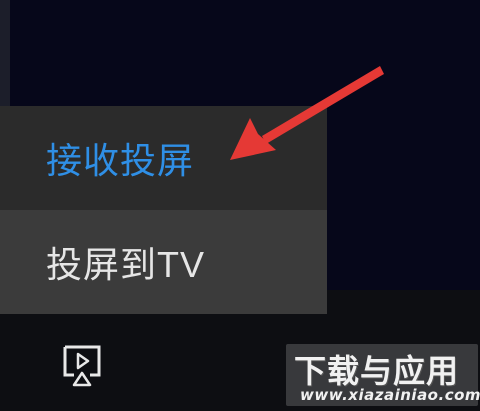 This screenshot has width=480, height=411. Describe the element at coordinates (120, 160) in the screenshot. I see `menu-item-receive-cast-label: 接收投屏` at that location.